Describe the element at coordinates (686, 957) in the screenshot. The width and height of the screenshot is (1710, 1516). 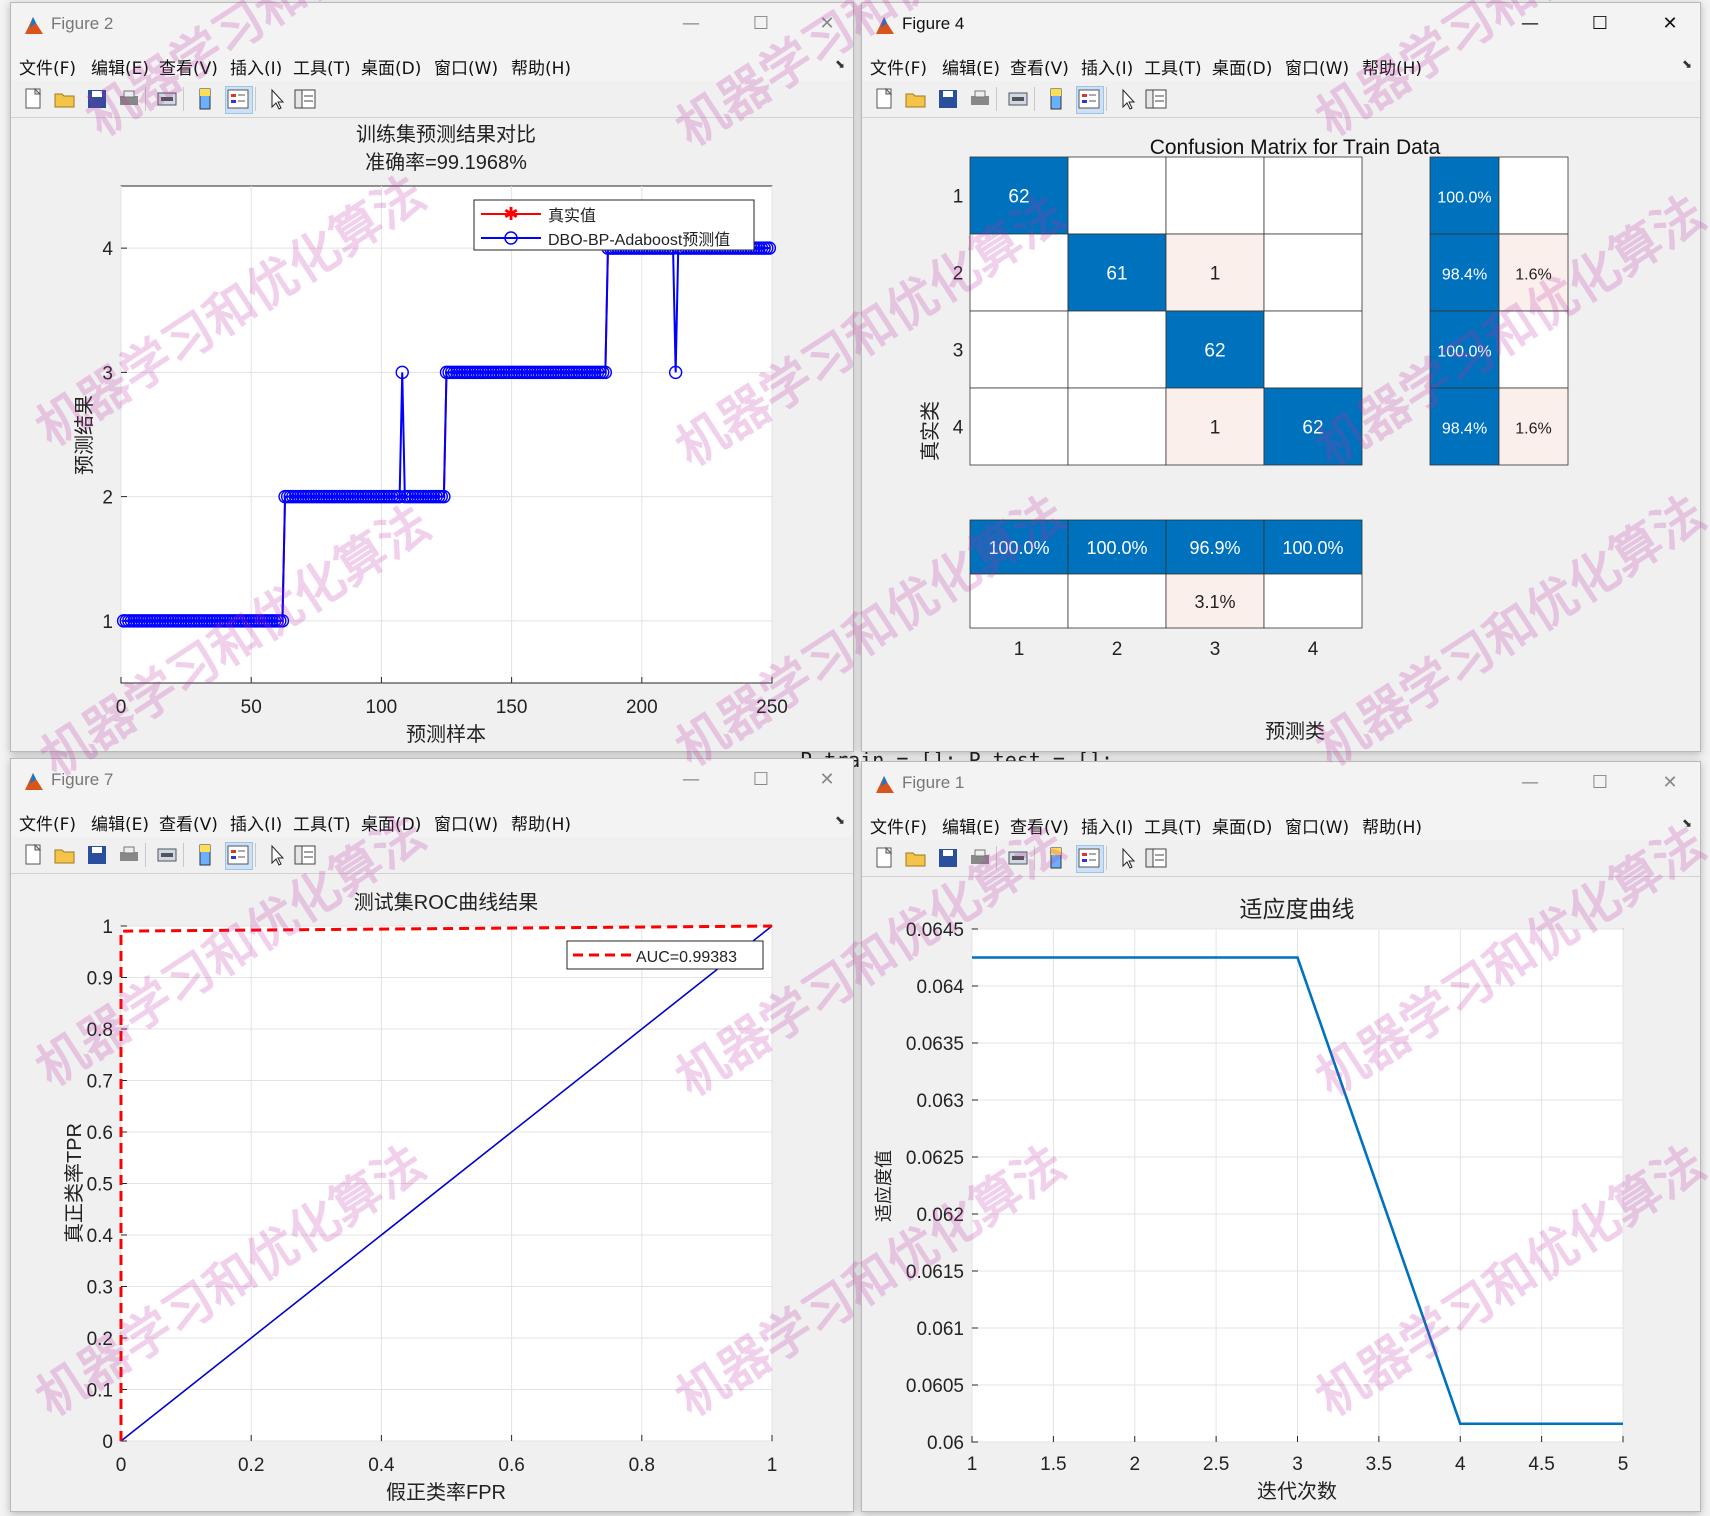
I see `legend-label-auc: AUC=0.99383` at that location.